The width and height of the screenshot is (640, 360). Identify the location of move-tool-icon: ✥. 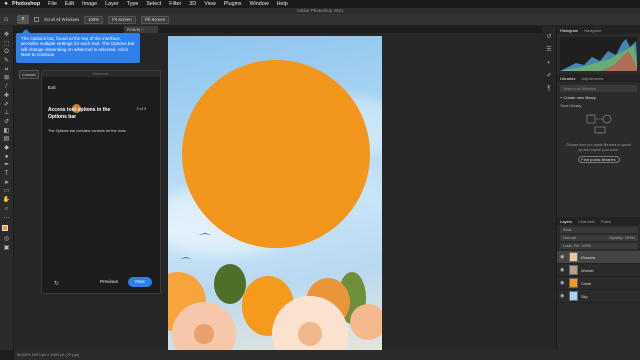
(7, 35).